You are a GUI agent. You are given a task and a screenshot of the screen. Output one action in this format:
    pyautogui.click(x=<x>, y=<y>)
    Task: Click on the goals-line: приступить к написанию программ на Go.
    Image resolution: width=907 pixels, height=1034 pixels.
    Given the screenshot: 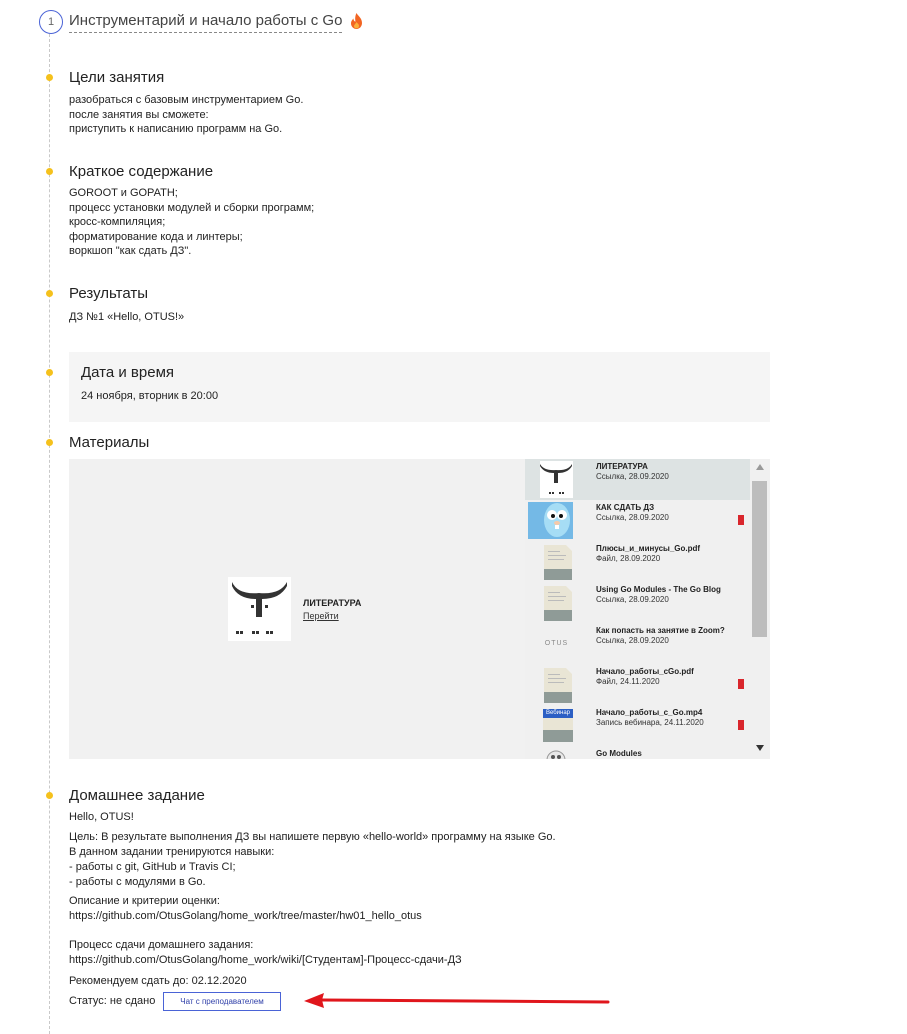 What is the action you would take?
    pyautogui.click(x=176, y=129)
    